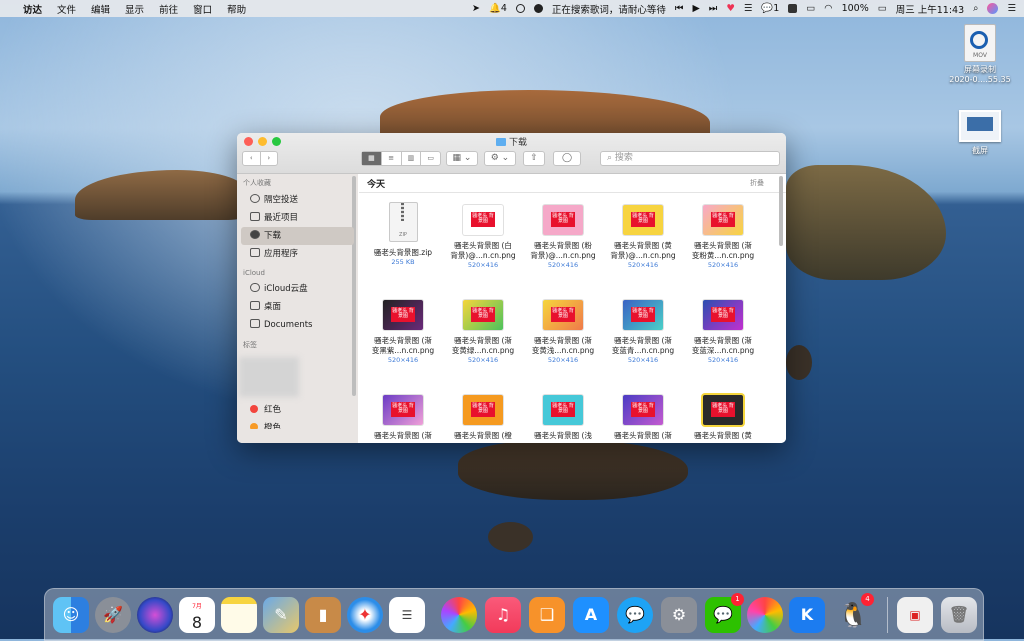 This screenshot has width=1024, height=641. What do you see at coordinates (376, 185) in the screenshot?
I see `section-title: 今天` at bounding box center [376, 185].